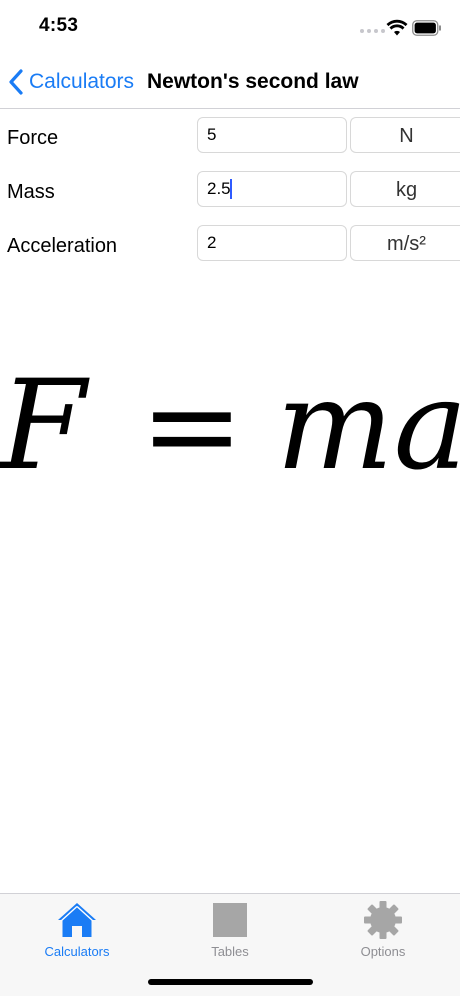 Image resolution: width=460 pixels, height=996 pixels. Describe the element at coordinates (368, 426) in the screenshot. I see `formula-rhs: ma` at that location.